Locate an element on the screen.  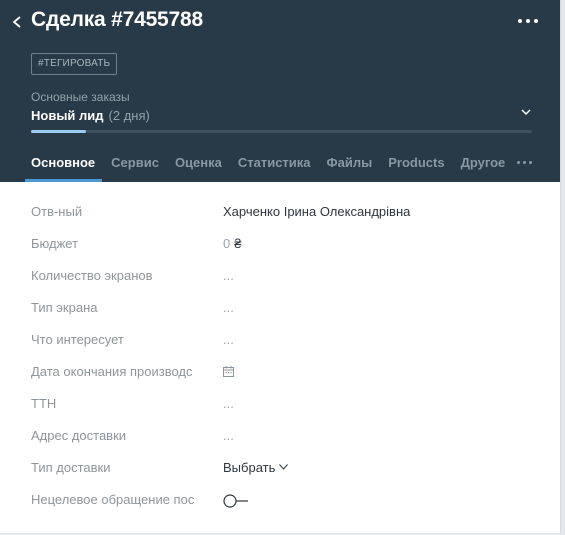
responsible-value: Харченко Ірина Олександрівна is located at coordinates (316, 211).